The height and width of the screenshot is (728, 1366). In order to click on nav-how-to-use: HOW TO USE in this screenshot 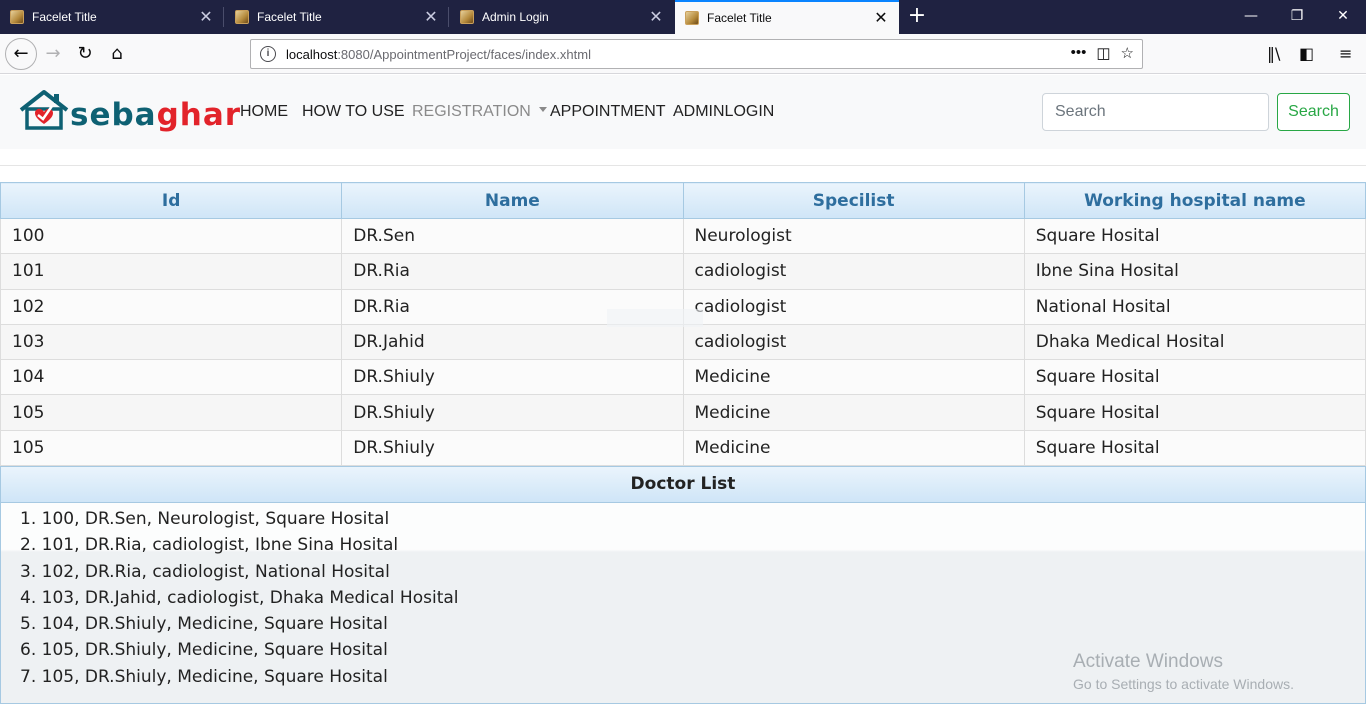, I will do `click(353, 112)`.